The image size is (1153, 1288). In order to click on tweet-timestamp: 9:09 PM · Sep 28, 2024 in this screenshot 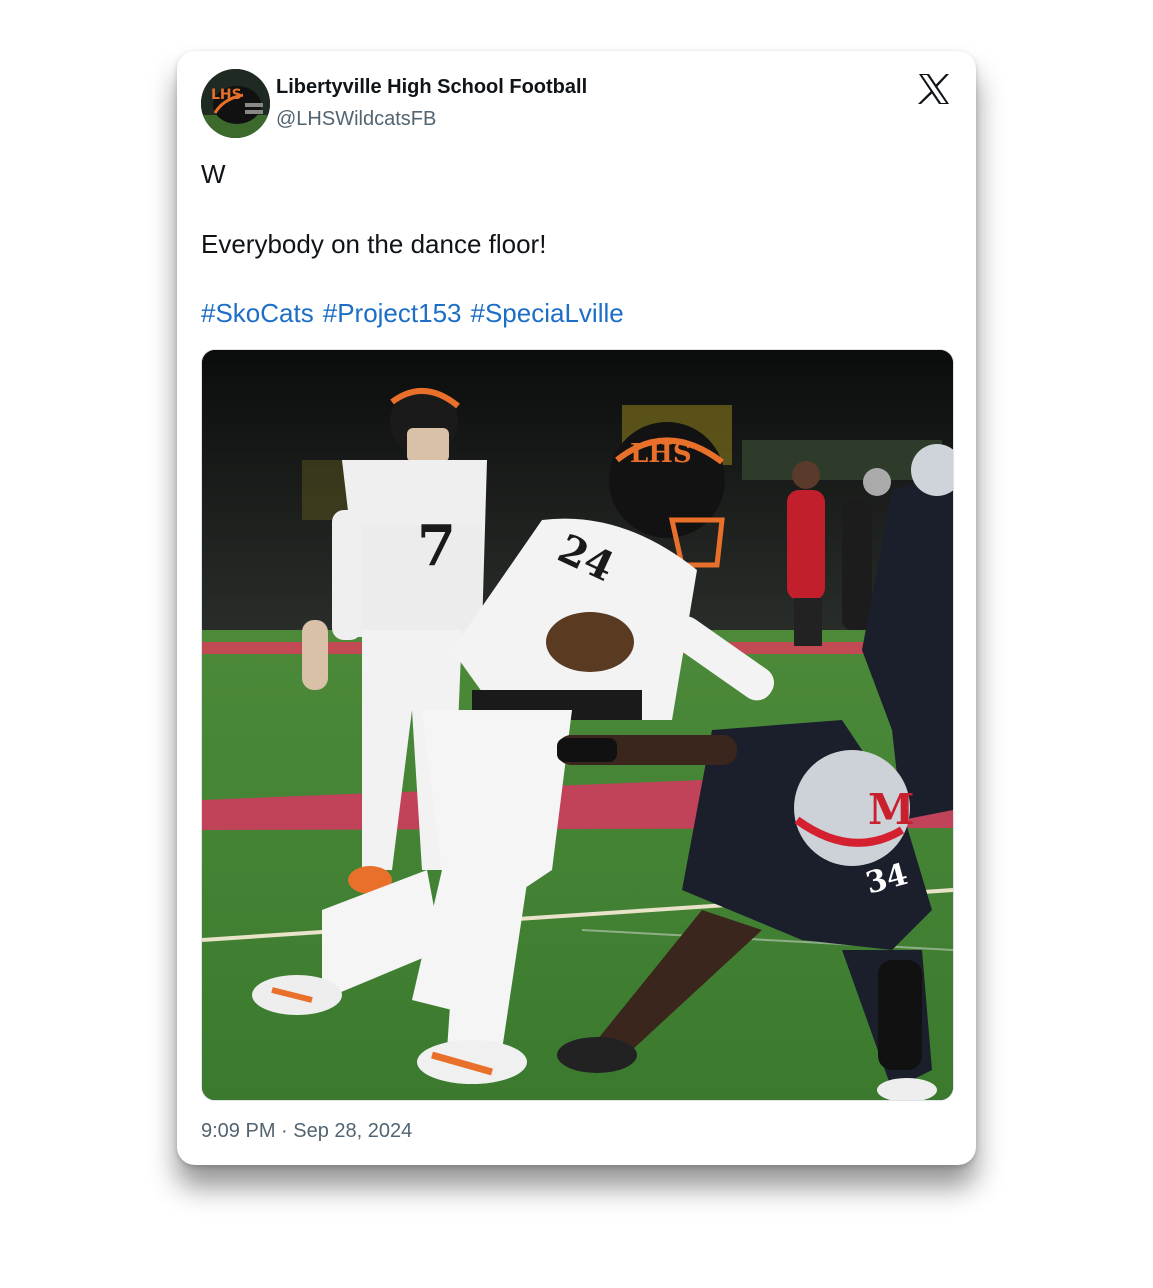, I will do `click(306, 1131)`.